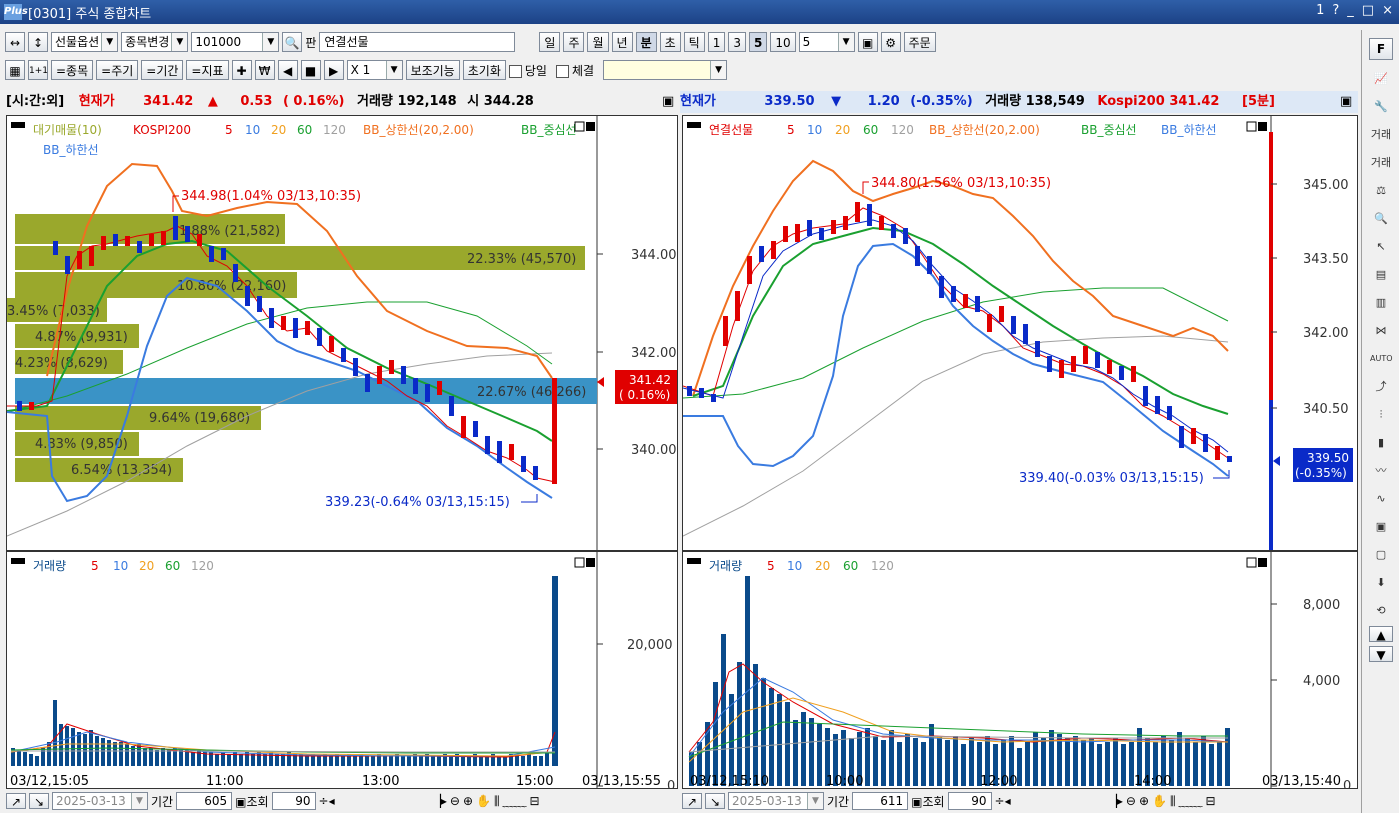 The image size is (1399, 813). What do you see at coordinates (1381, 275) in the screenshot?
I see `report-icon: ▤` at bounding box center [1381, 275].